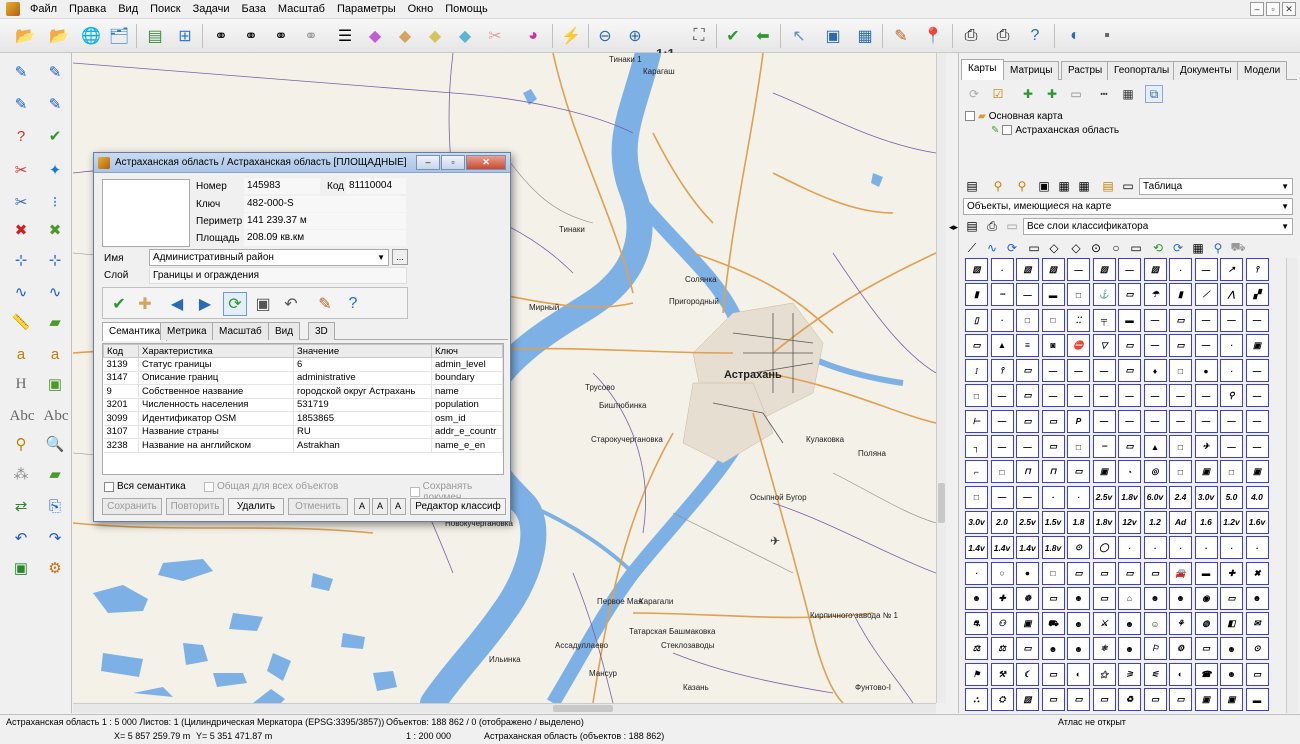  What do you see at coordinates (21, 538) in the screenshot?
I see `undo-icon: ↶` at bounding box center [21, 538].